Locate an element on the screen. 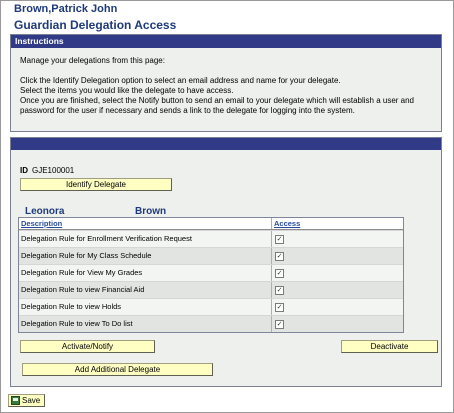  table-row: Delegation Rule to view Financial Aid ✓ is located at coordinates (211, 289).